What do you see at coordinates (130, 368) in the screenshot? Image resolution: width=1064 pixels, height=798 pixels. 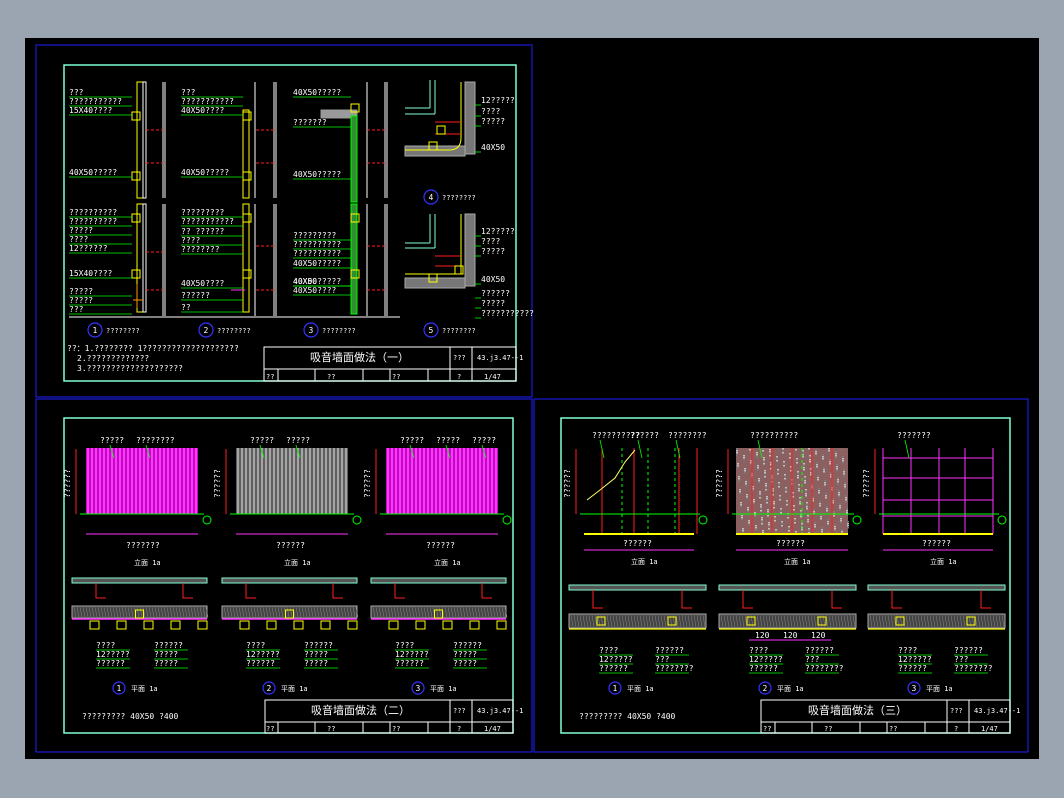 I see `sheet-1-note-3: 3.????????????????????` at bounding box center [130, 368].